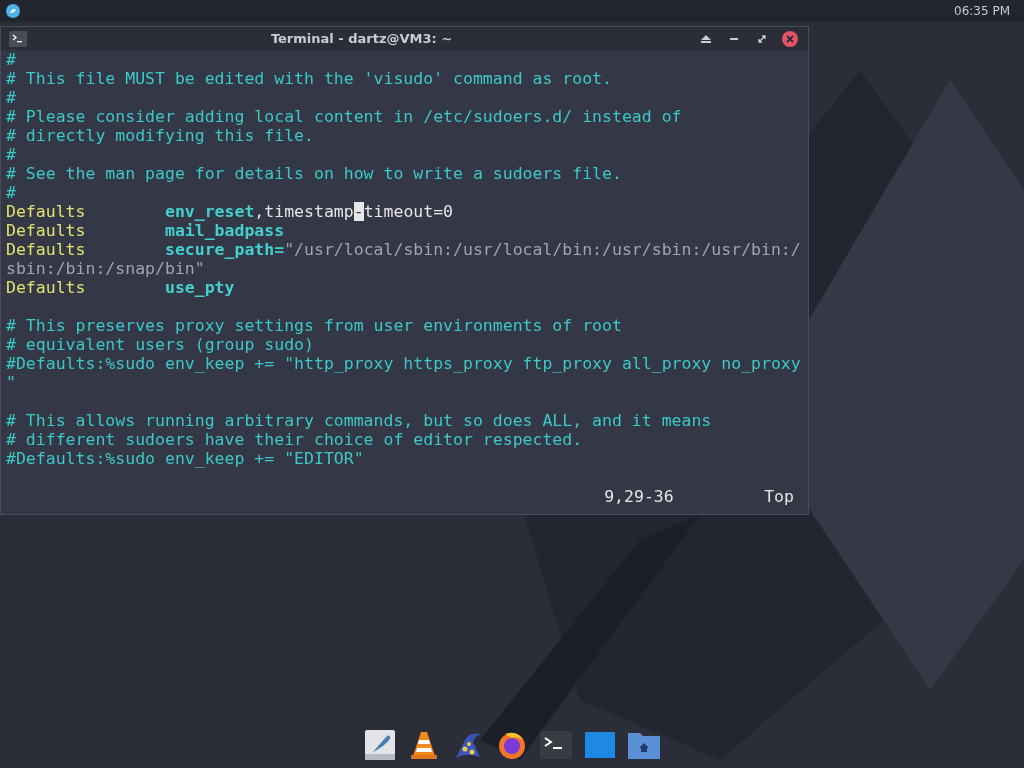 The height and width of the screenshot is (768, 1024). Describe the element at coordinates (314, 325) in the screenshot. I see `code-text: # This preserves proxy settings from user environments of root` at that location.